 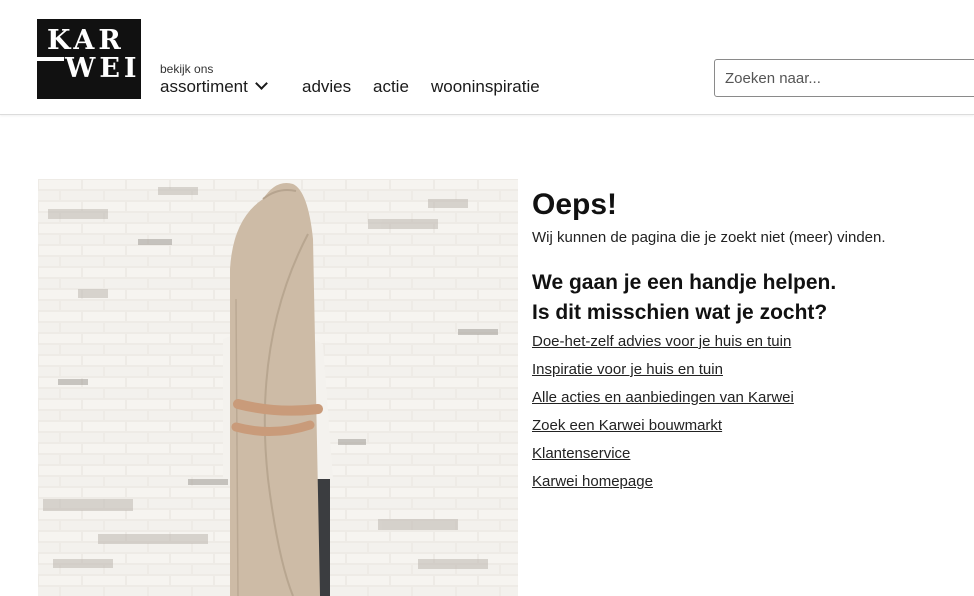 What do you see at coordinates (747, 430) in the screenshot?
I see `list-item: Zoek een Karwei bouwmarkt` at bounding box center [747, 430].